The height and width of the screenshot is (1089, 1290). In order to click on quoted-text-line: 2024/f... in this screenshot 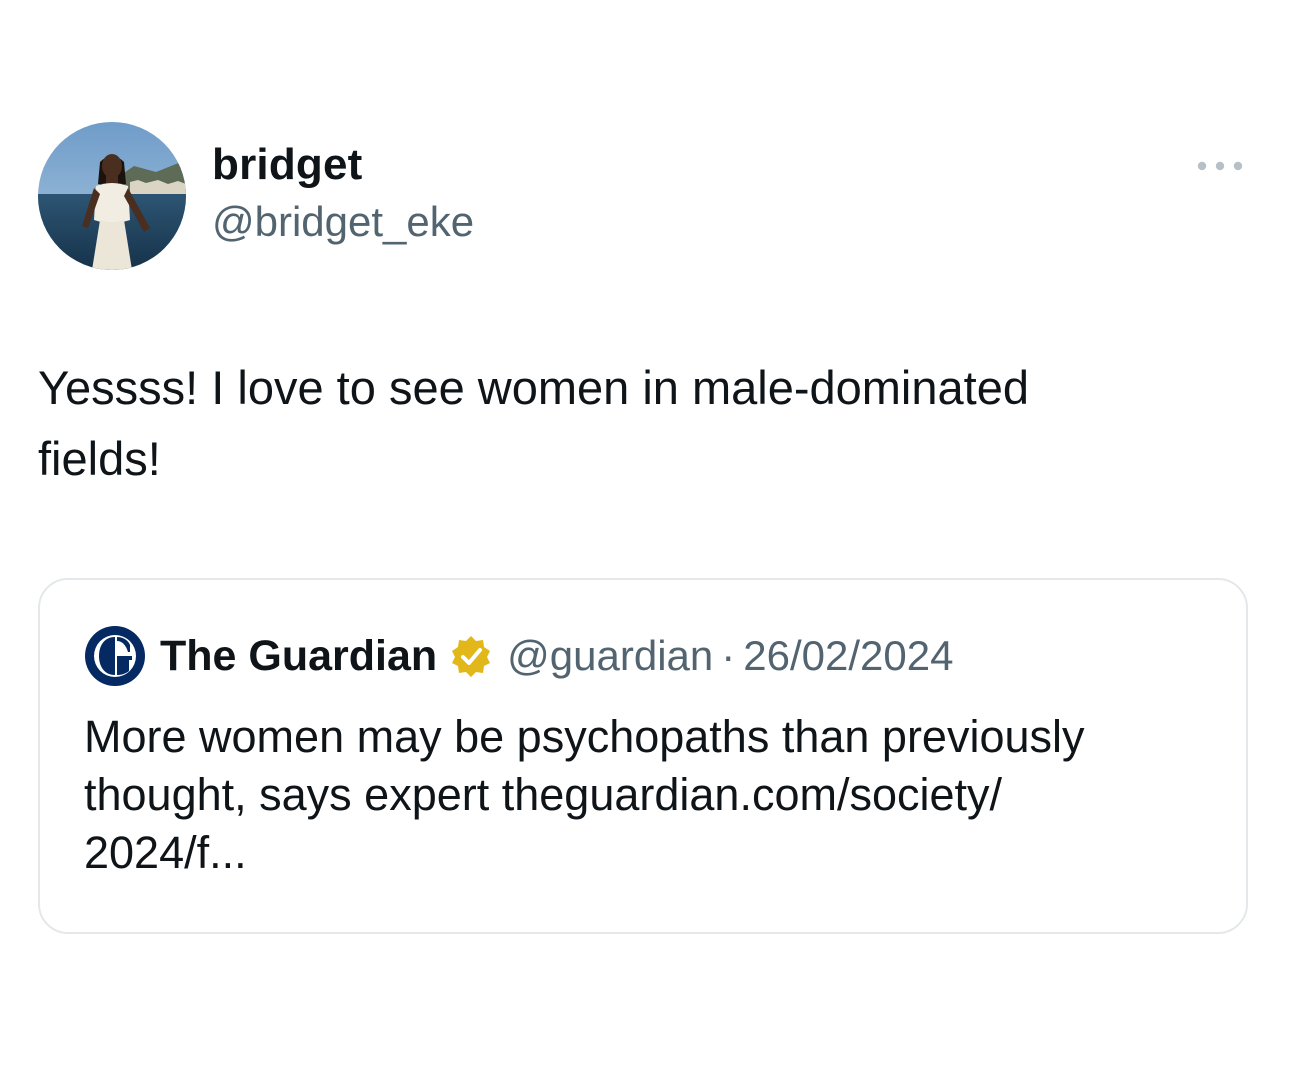, I will do `click(165, 852)`.